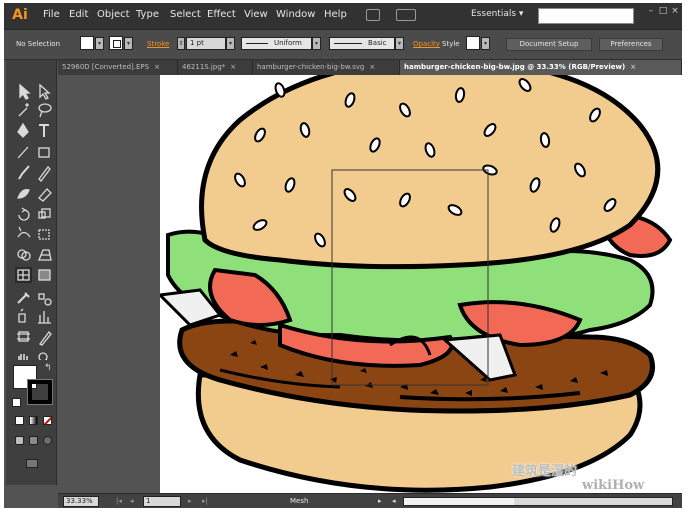 Image resolution: width=688 pixels, height=513 pixels. What do you see at coordinates (230, 43) in the screenshot?
I see `stroke-weight-dropdown: ▾` at bounding box center [230, 43].